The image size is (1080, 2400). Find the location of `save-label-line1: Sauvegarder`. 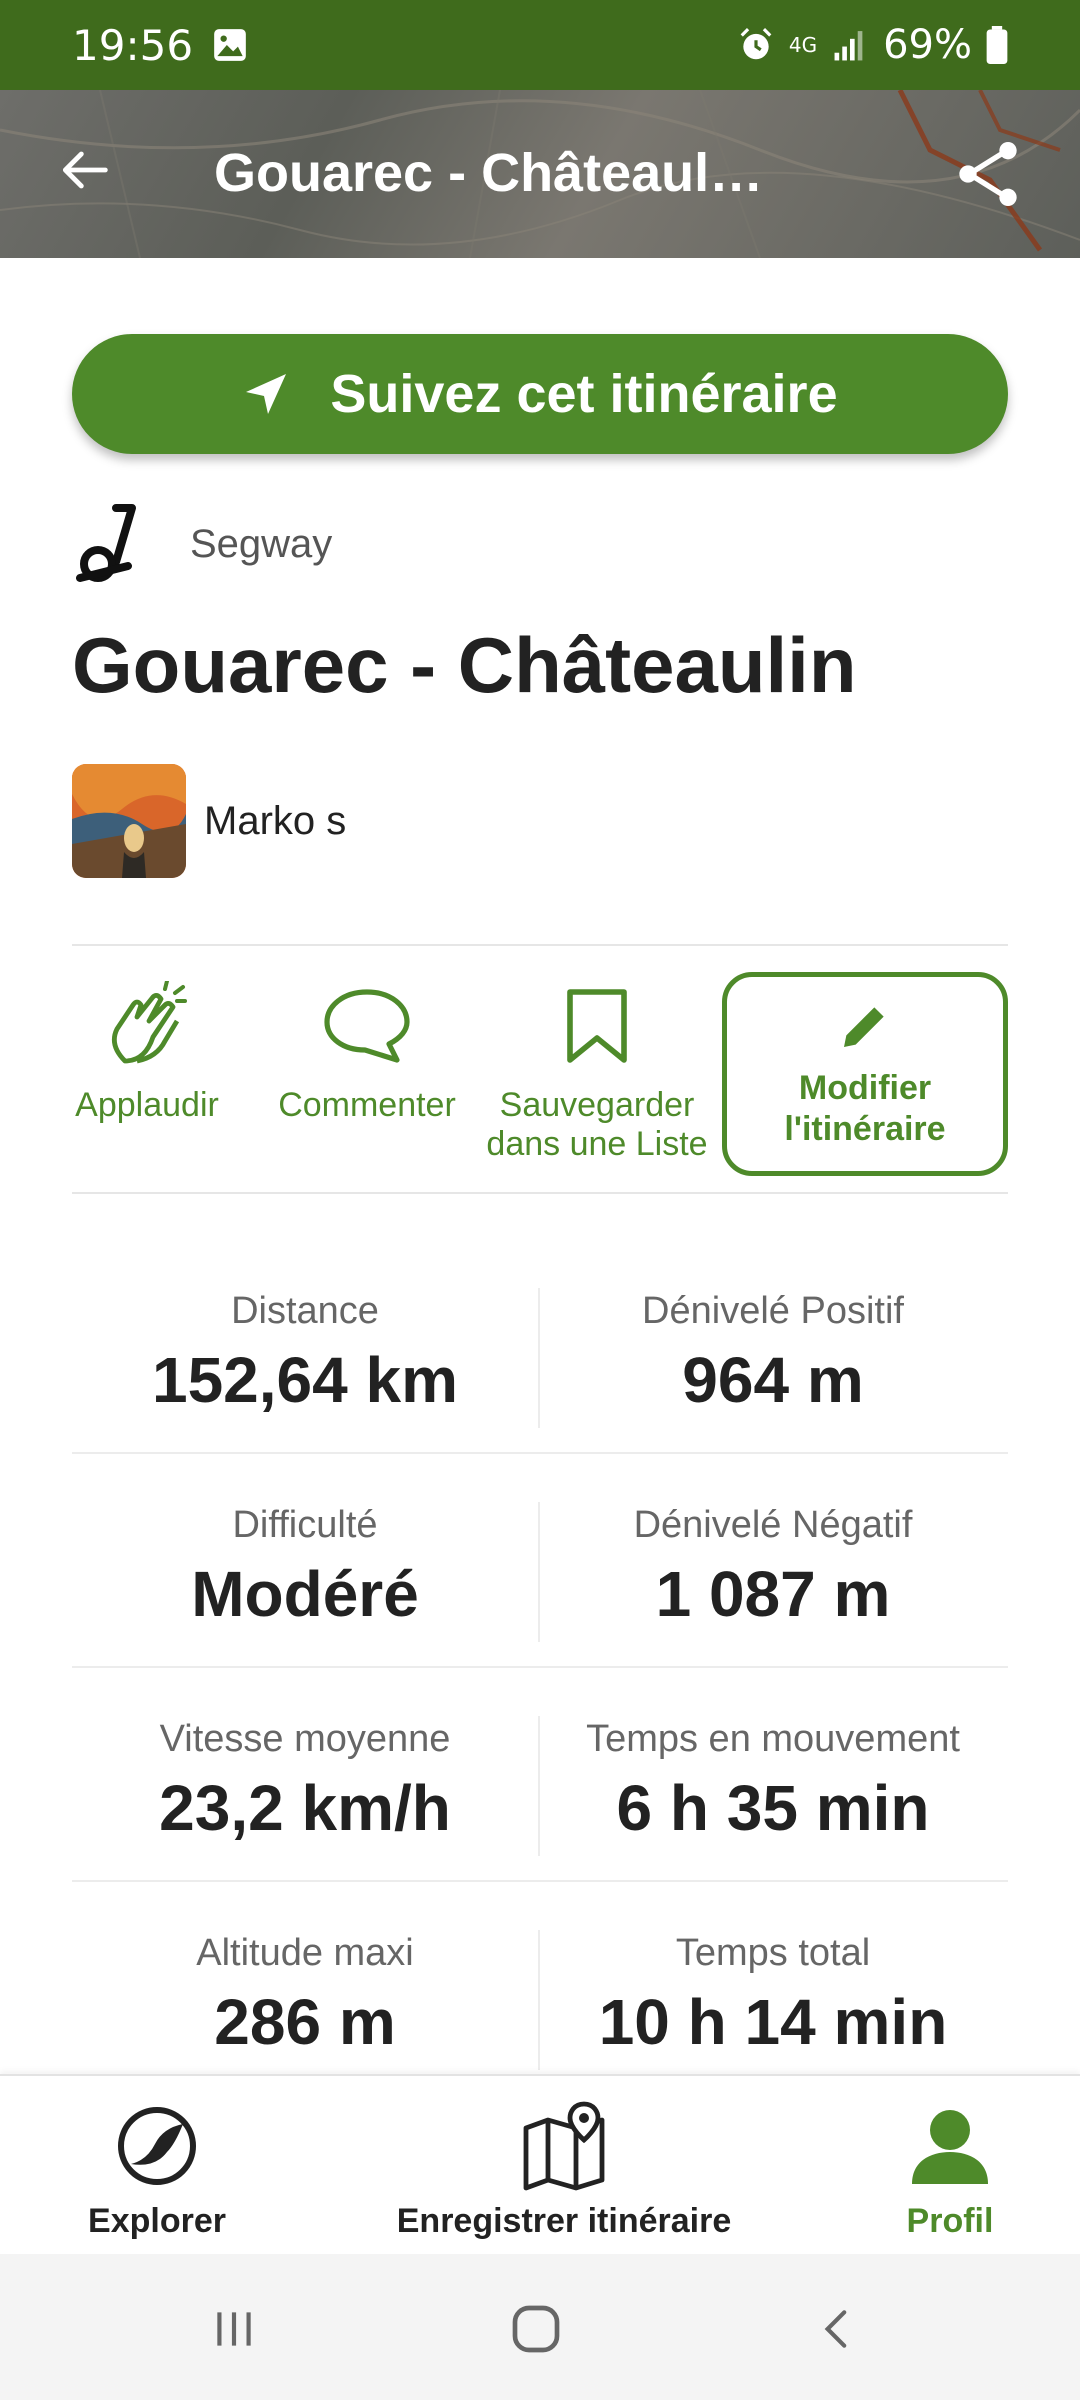

save-label-line1: Sauvegarder is located at coordinates (597, 1105).